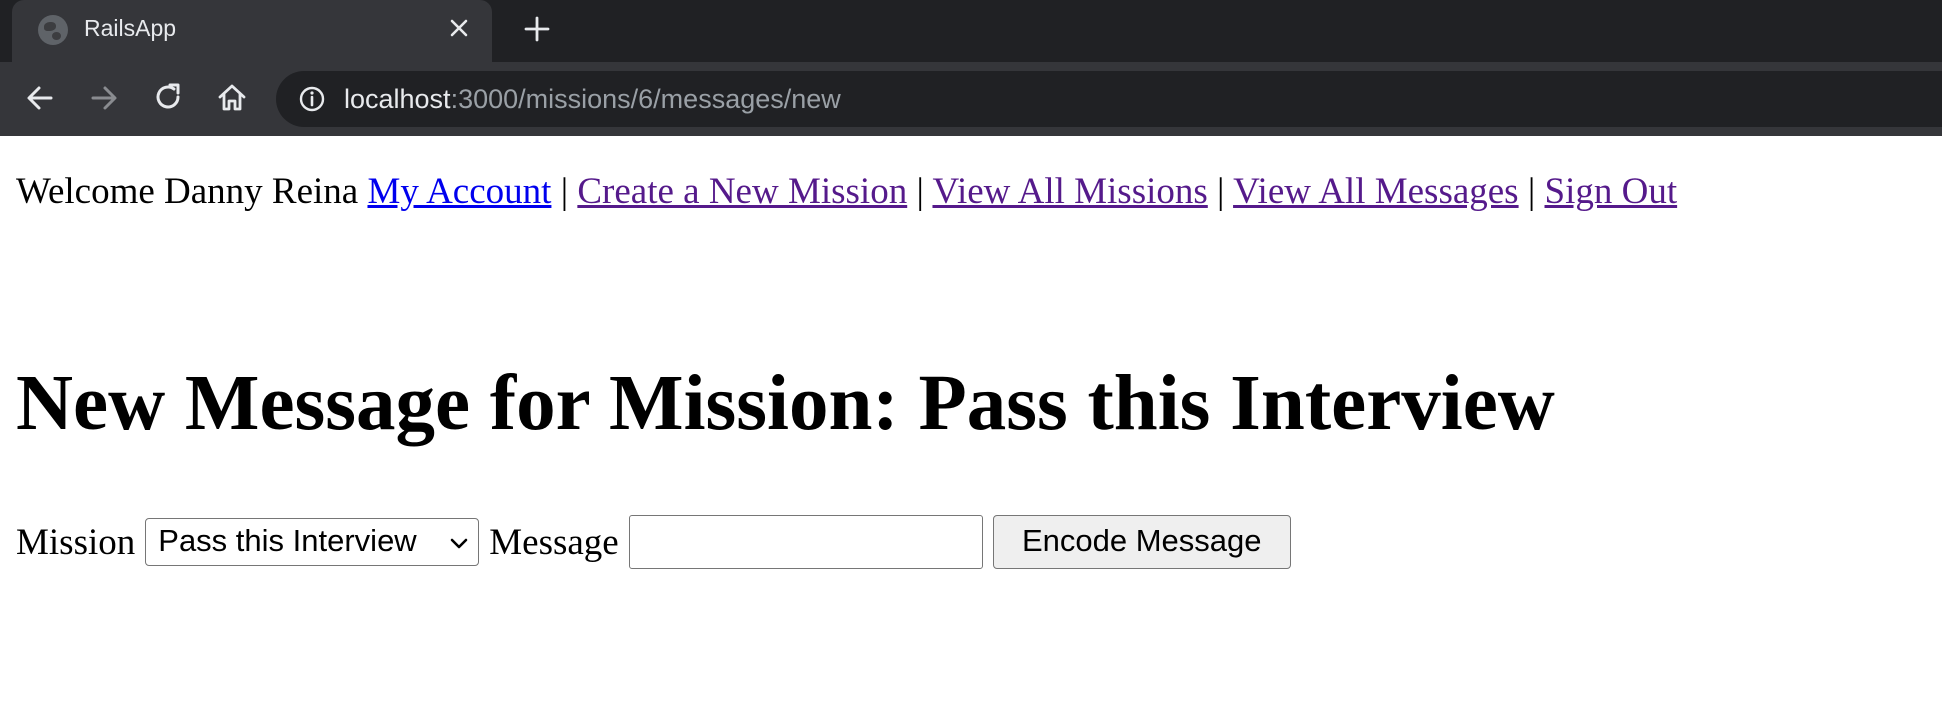  I want to click on close-tab-icon, so click(459, 28).